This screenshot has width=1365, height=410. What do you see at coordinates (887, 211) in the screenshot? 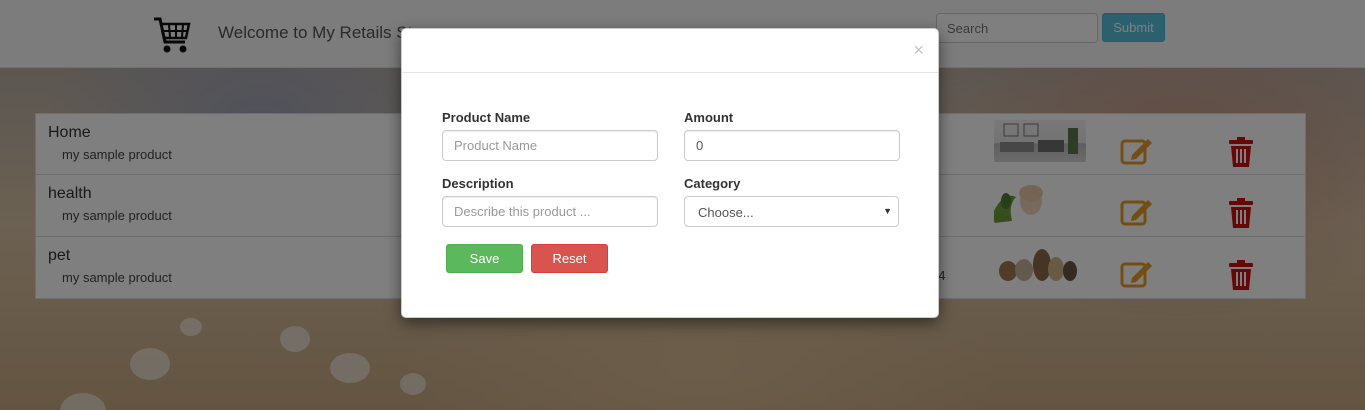
I see `caret-down-icon: ▼` at bounding box center [887, 211].